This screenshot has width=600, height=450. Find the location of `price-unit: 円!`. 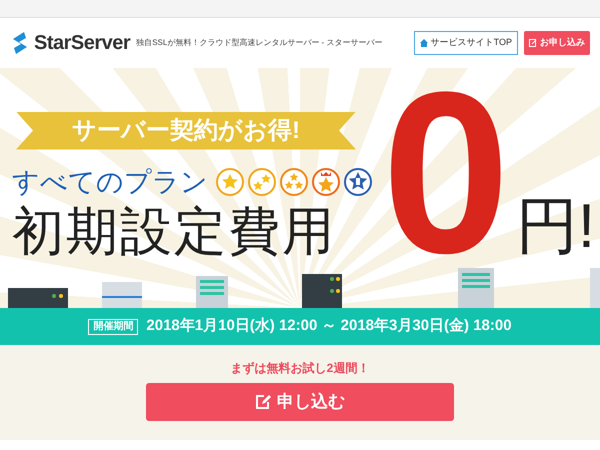

price-unit: 円! is located at coordinates (556, 227).